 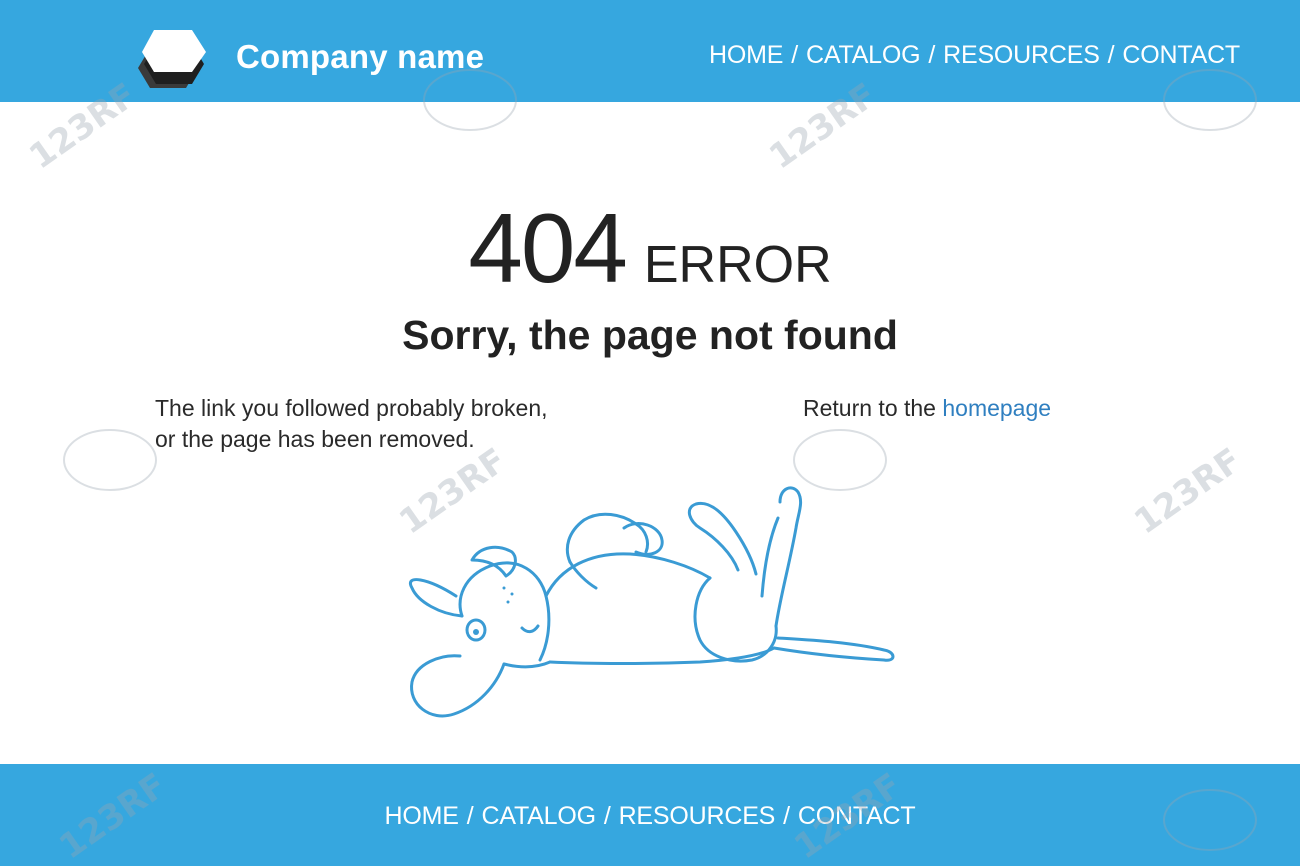 What do you see at coordinates (1188, 492) in the screenshot?
I see `watermark-text: 123RF` at bounding box center [1188, 492].